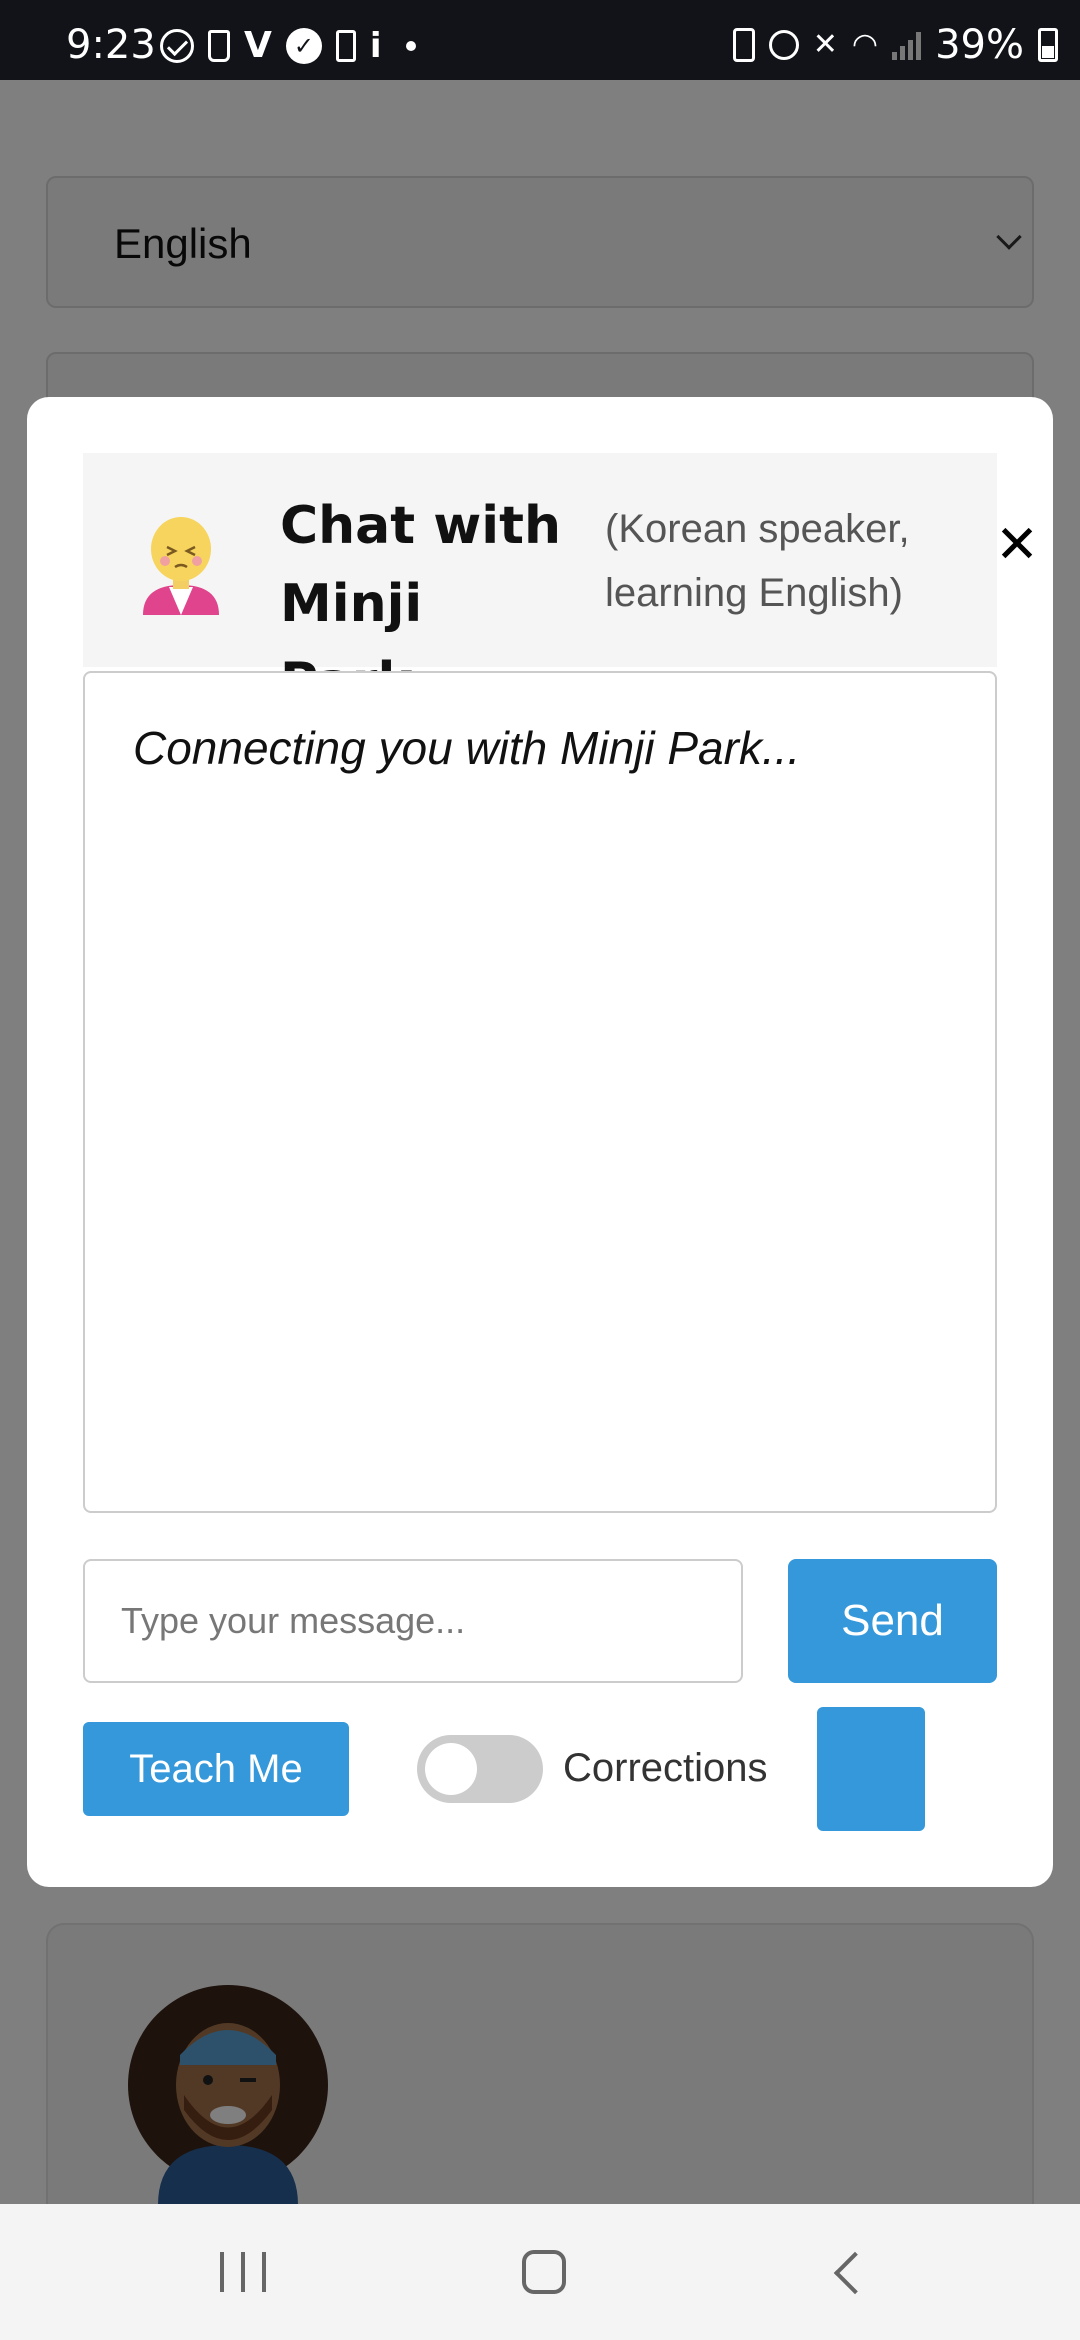 The width and height of the screenshot is (1080, 2340). Describe the element at coordinates (111, 45) in the screenshot. I see `status-time: 9:23` at that location.